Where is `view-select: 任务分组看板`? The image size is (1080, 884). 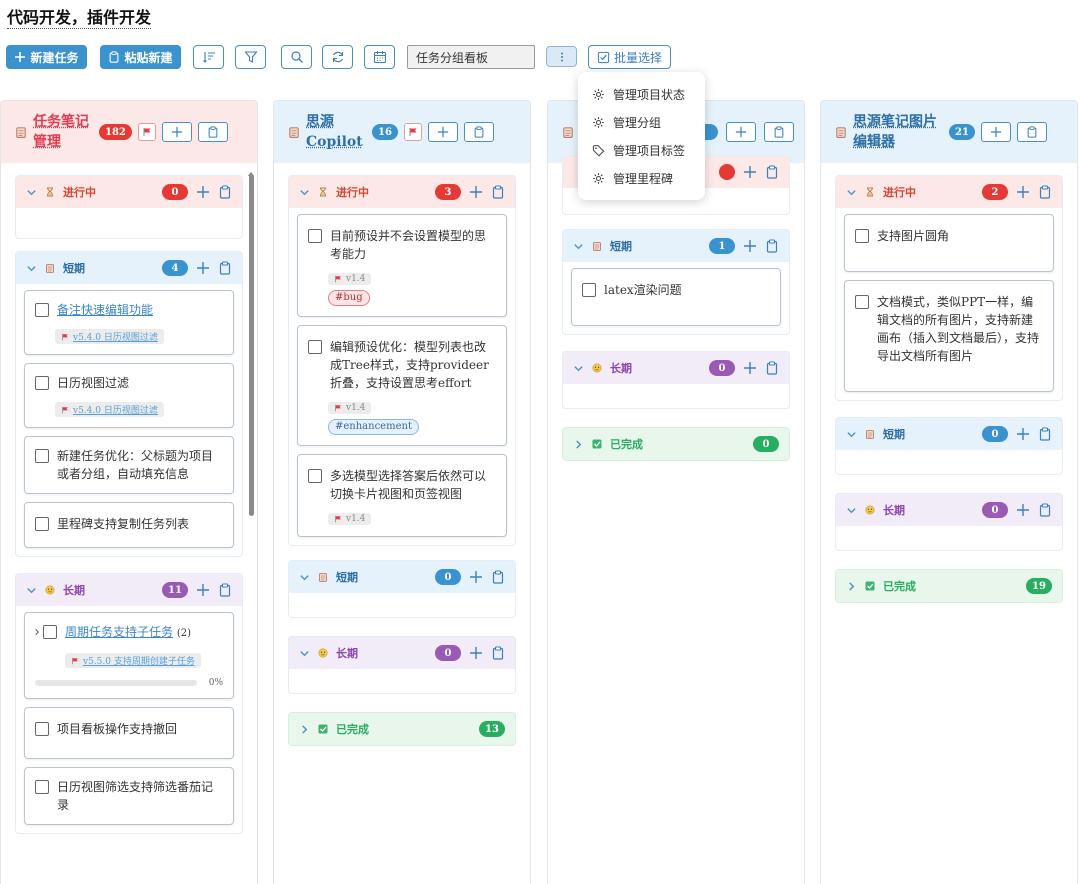 view-select: 任务分组看板 is located at coordinates (471, 57).